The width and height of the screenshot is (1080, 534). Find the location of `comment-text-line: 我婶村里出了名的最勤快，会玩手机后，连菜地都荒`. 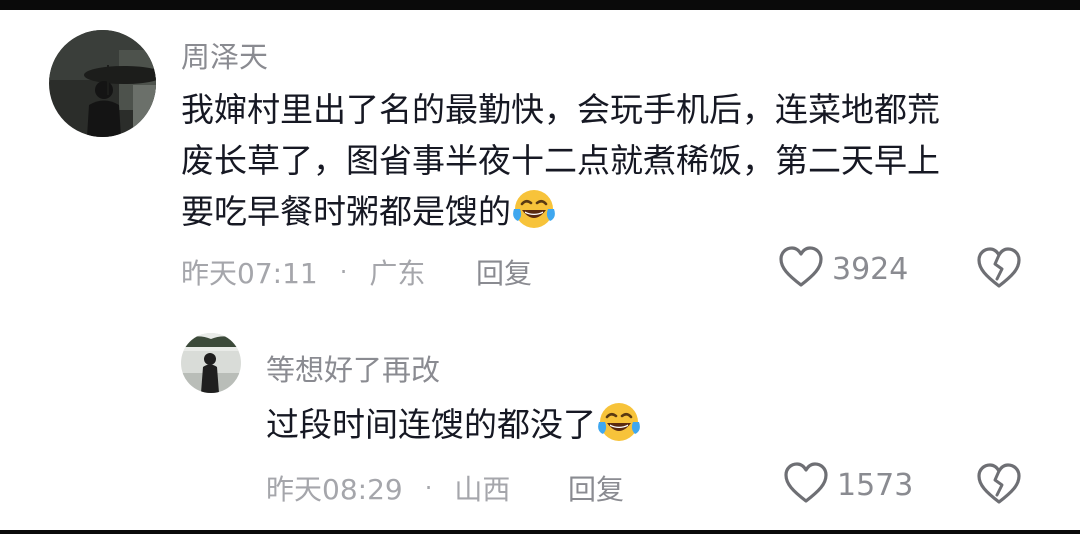

comment-text-line: 我婶村里出了名的最勤快，会玩手机后，连菜地都荒 is located at coordinates (560, 109).